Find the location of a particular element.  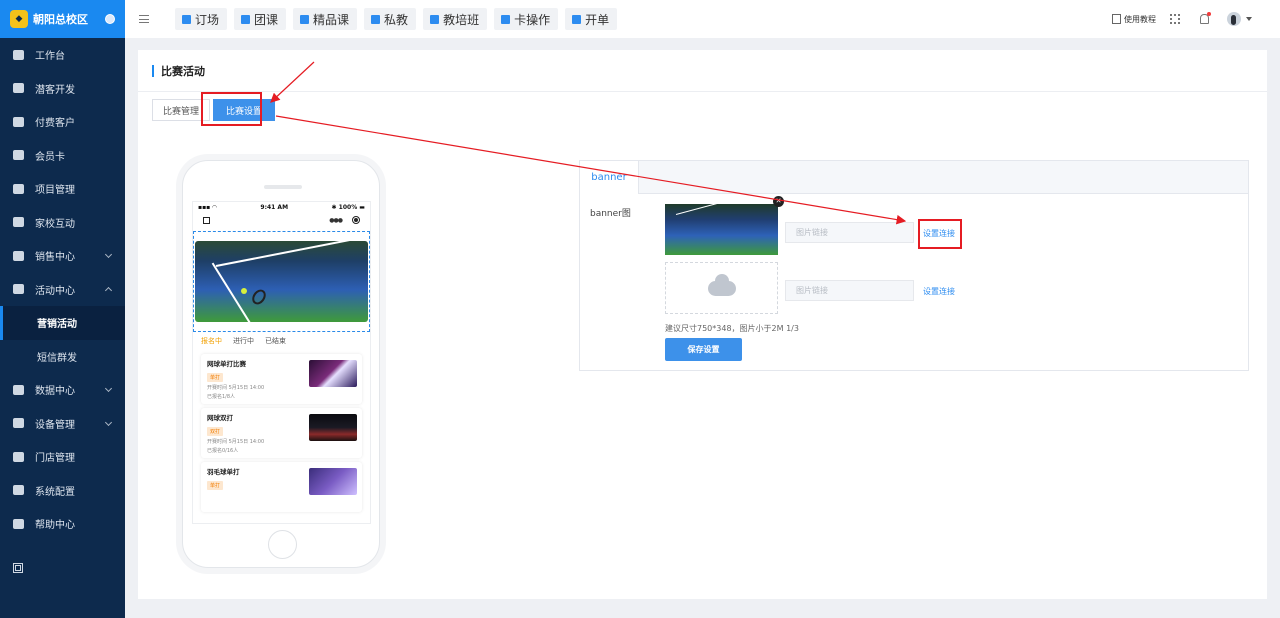

sidebar-item-stores: 门店管理 is located at coordinates (62, 457).